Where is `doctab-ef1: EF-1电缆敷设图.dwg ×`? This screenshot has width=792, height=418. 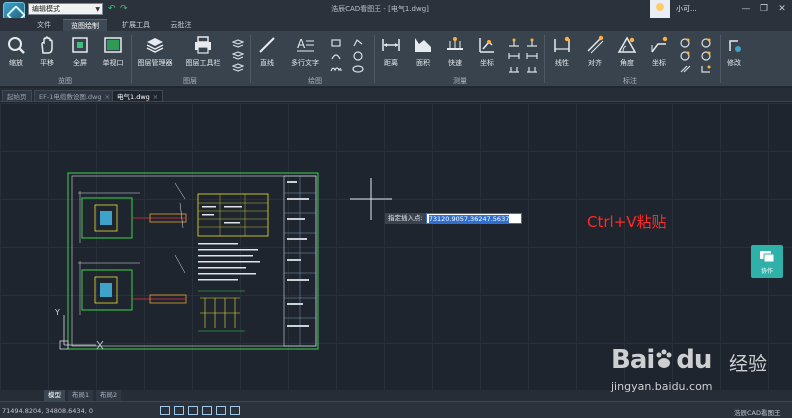
doctab-ef1: EF-1电缆敷设图.dwg × is located at coordinates (74, 96).